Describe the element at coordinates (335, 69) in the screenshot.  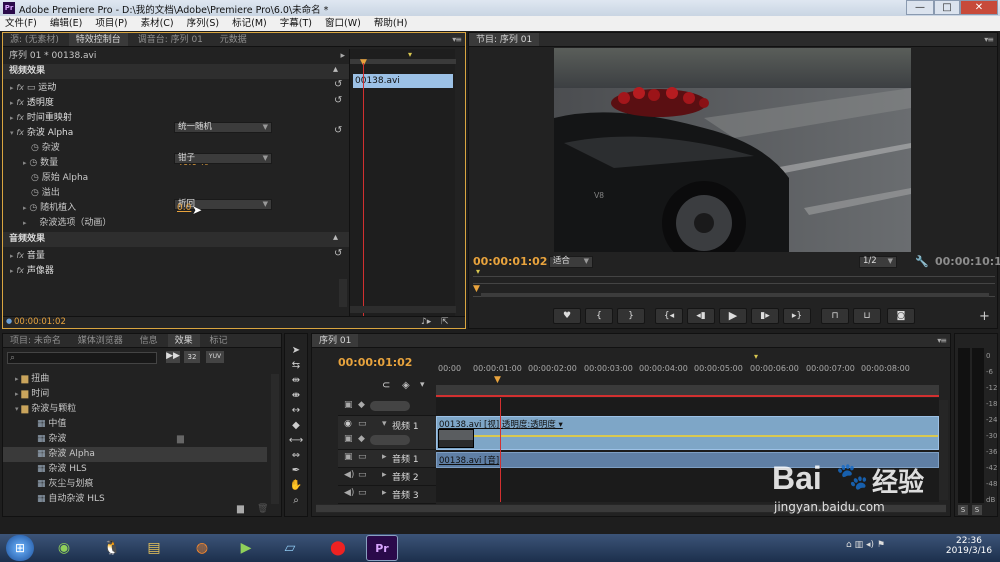
I see `video-effects-menu-icon: ▴` at that location.